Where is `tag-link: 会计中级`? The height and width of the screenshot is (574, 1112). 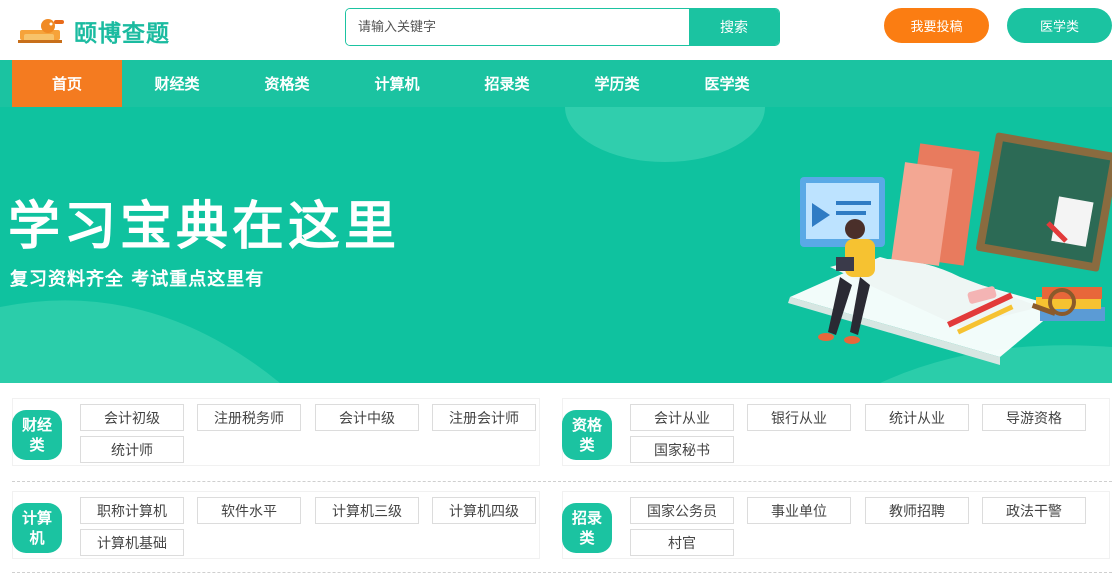
tag-link: 会计中级 is located at coordinates (367, 417).